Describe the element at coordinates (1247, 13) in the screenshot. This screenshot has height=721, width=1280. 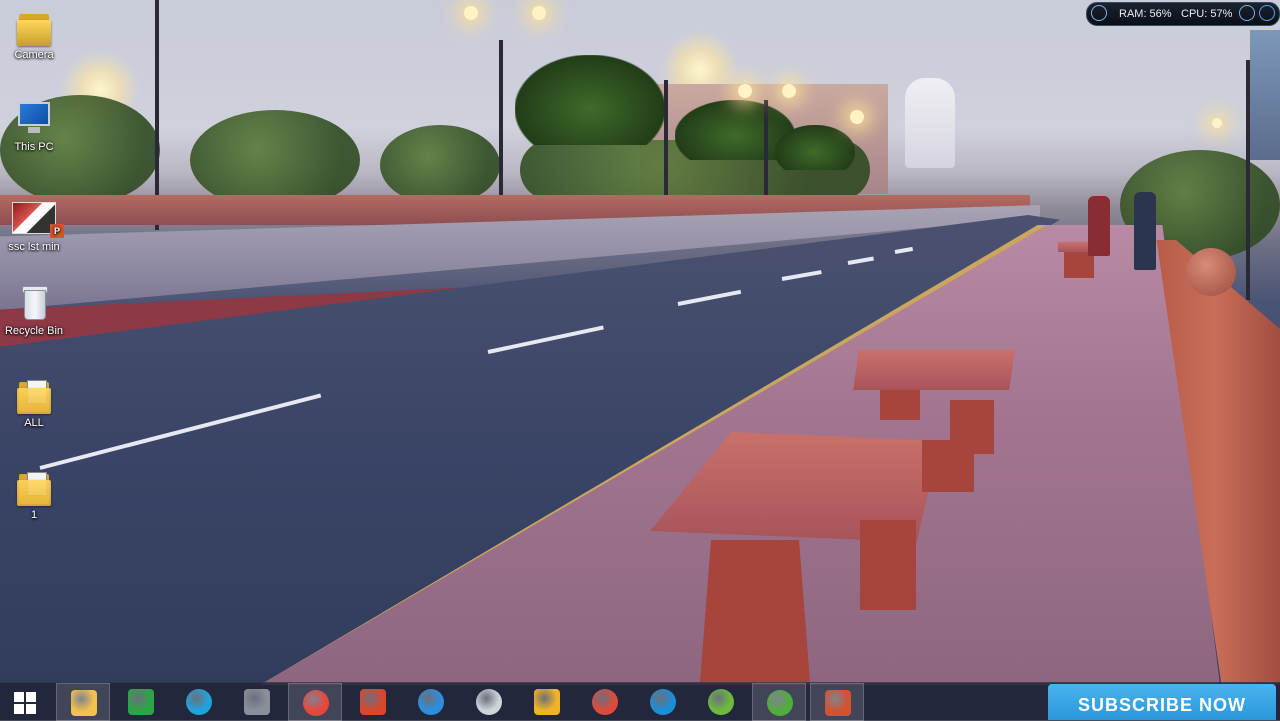
I see `speedometer-icon` at that location.